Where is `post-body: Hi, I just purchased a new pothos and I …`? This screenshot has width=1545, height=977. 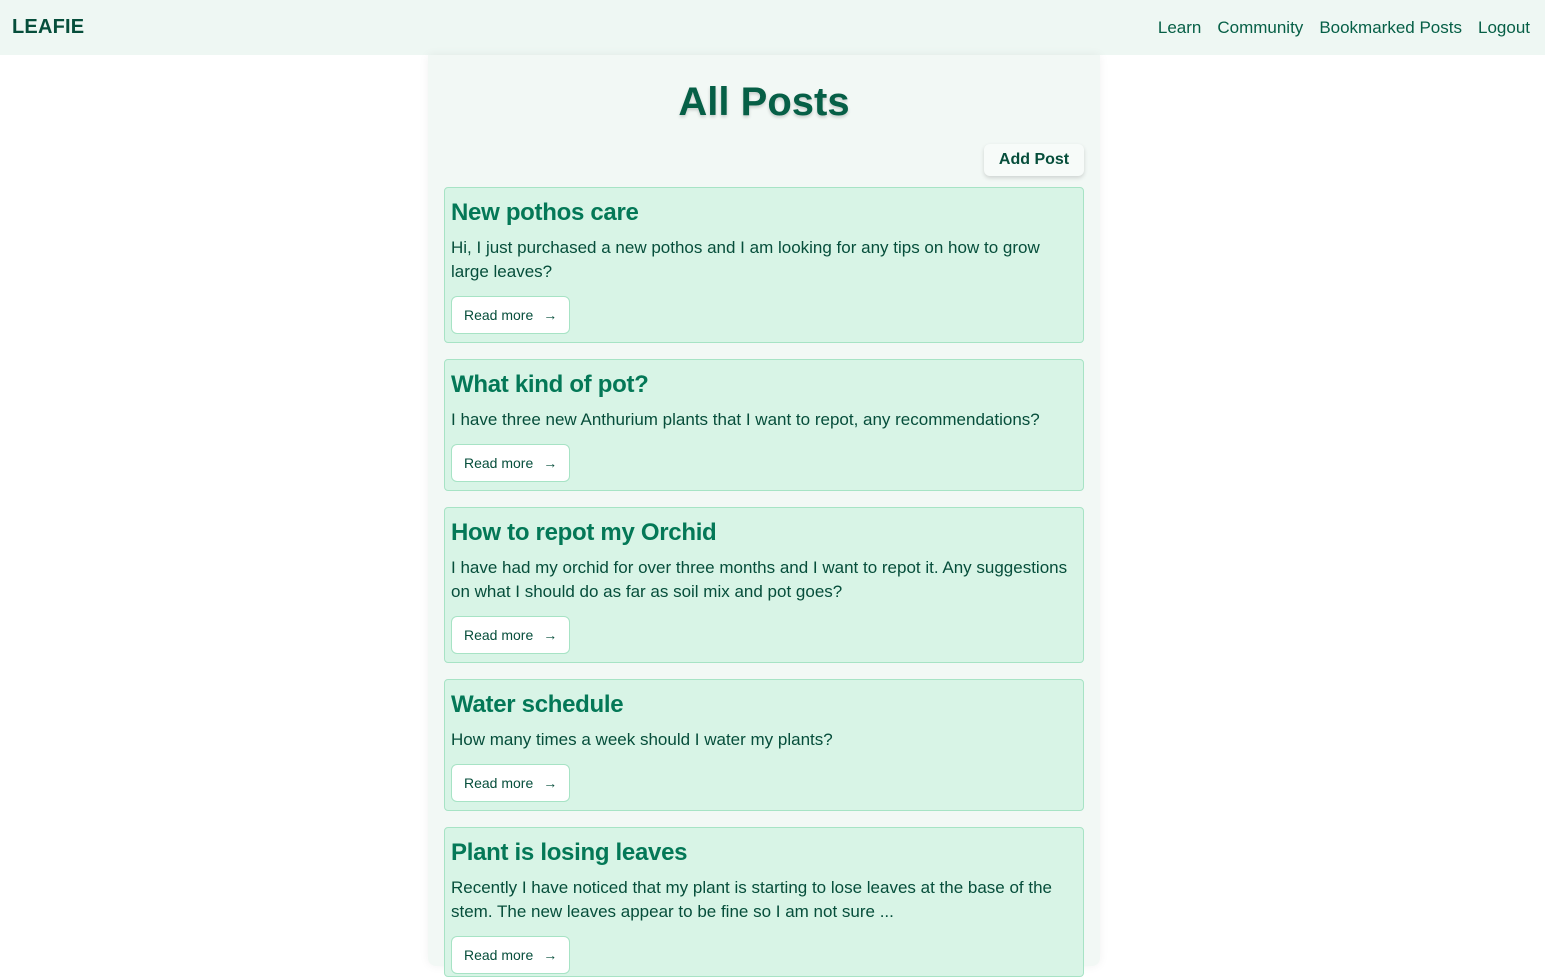
post-body: Hi, I just purchased a new pothos and I … is located at coordinates (745, 259).